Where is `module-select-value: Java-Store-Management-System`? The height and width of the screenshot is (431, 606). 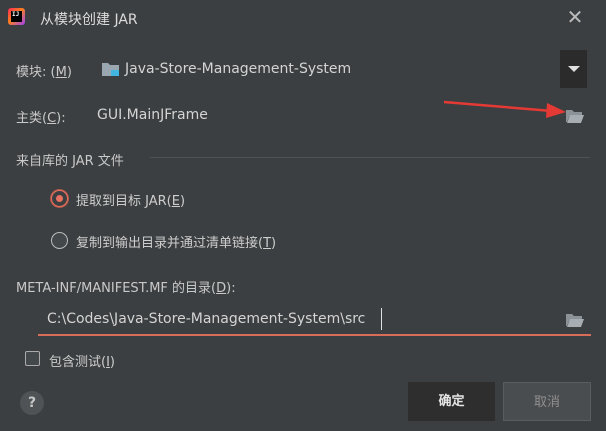 module-select-value: Java-Store-Management-System is located at coordinates (238, 69).